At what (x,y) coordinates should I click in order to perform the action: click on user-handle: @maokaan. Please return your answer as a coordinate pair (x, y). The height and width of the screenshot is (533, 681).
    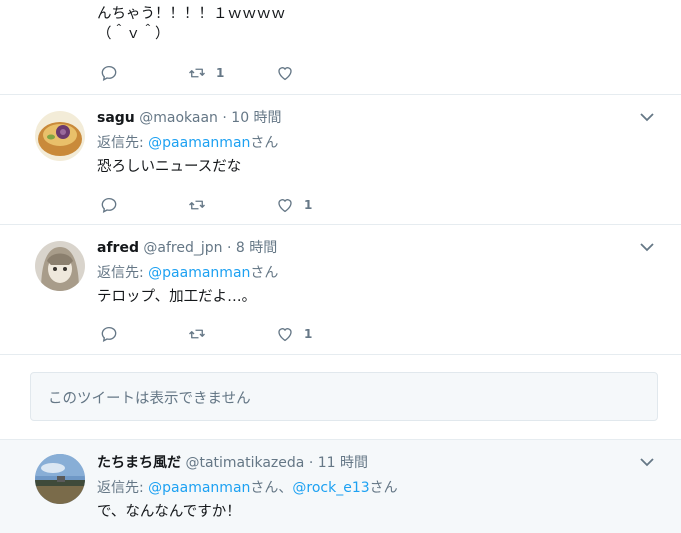
    Looking at the image, I should click on (178, 118).